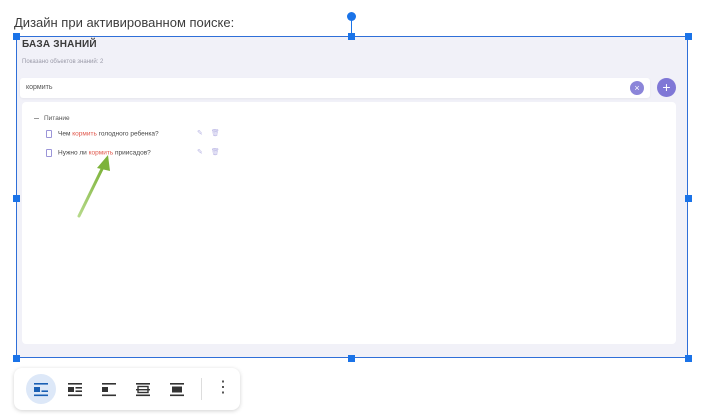 The width and height of the screenshot is (719, 415). Describe the element at coordinates (351, 36) in the screenshot. I see `resize-handle-top` at that location.